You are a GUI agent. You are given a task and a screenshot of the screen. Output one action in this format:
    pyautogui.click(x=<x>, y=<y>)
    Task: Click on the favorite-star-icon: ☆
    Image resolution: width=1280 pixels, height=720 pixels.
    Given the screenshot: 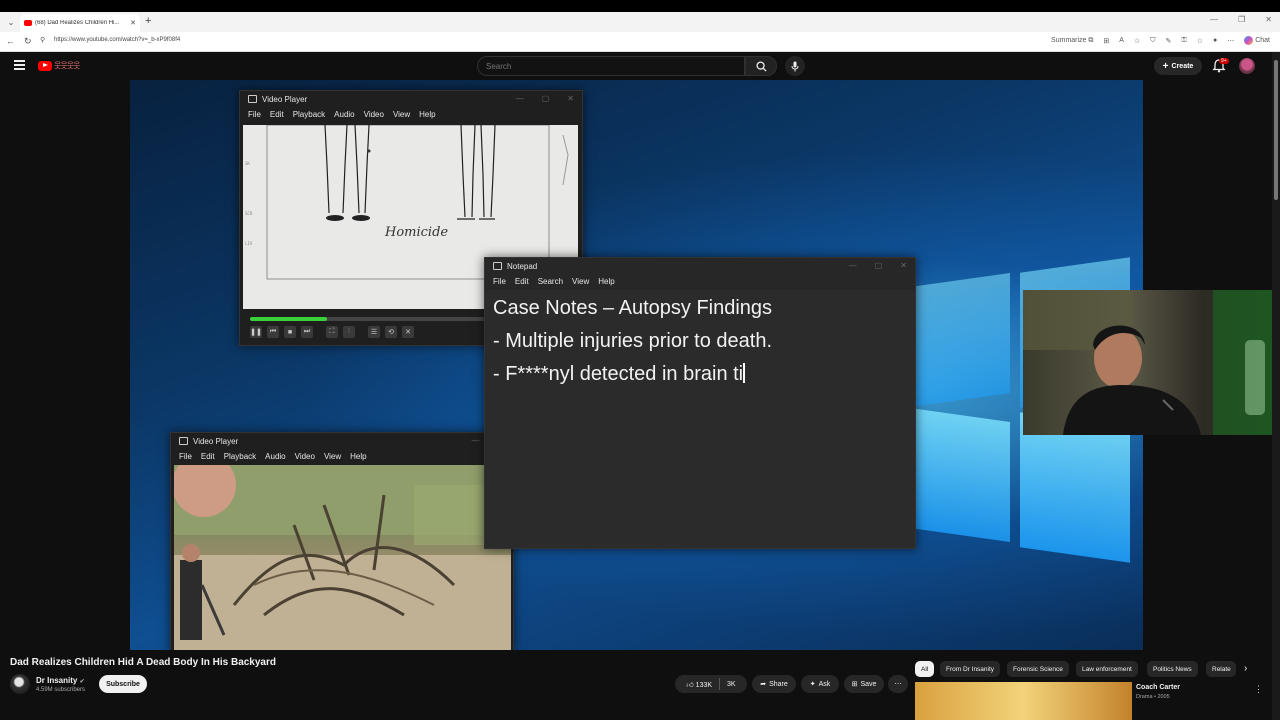 What is the action you would take?
    pyautogui.click(x=1137, y=41)
    